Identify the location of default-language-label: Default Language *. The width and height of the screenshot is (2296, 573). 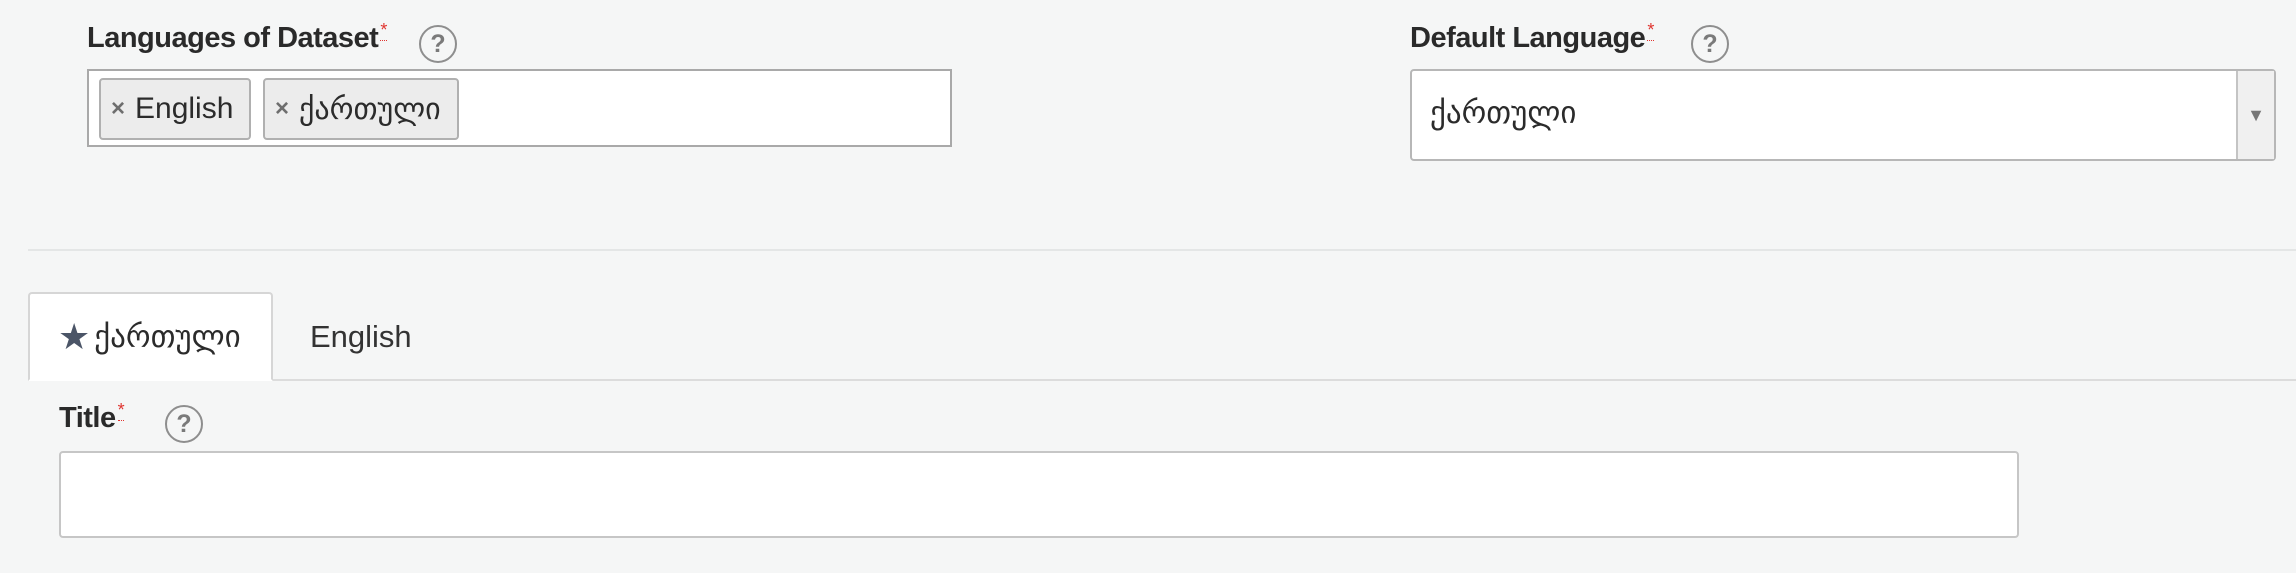
(1532, 37).